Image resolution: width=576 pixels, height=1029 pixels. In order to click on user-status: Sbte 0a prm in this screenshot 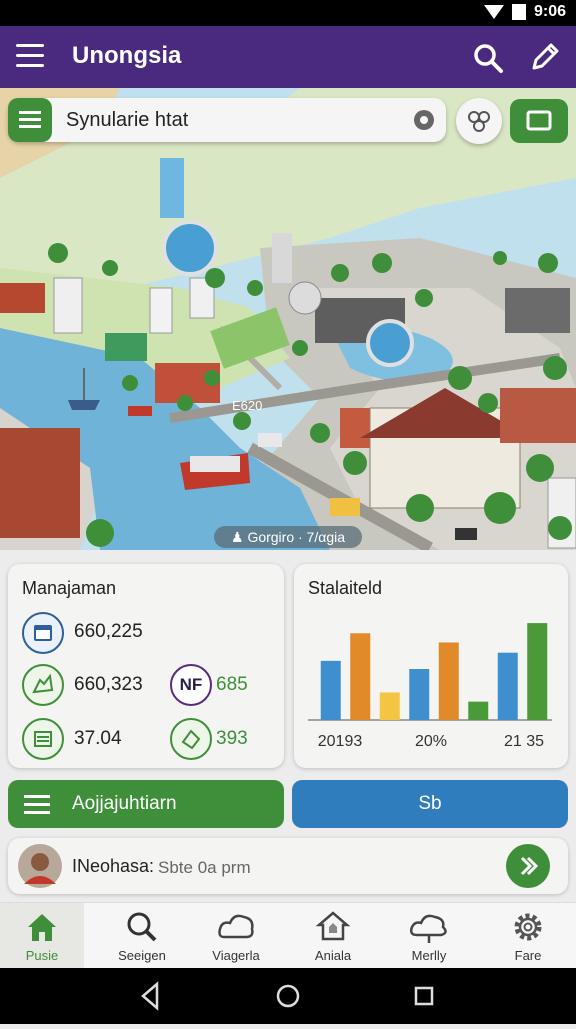, I will do `click(204, 867)`.